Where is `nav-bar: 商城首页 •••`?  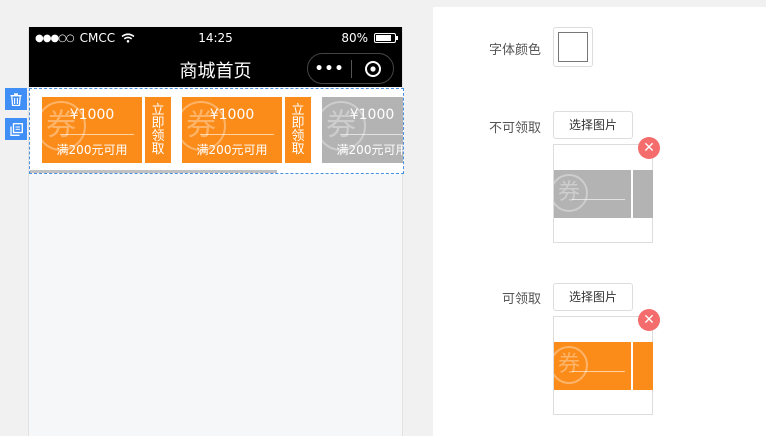
nav-bar: 商城首页 ••• is located at coordinates (215, 68).